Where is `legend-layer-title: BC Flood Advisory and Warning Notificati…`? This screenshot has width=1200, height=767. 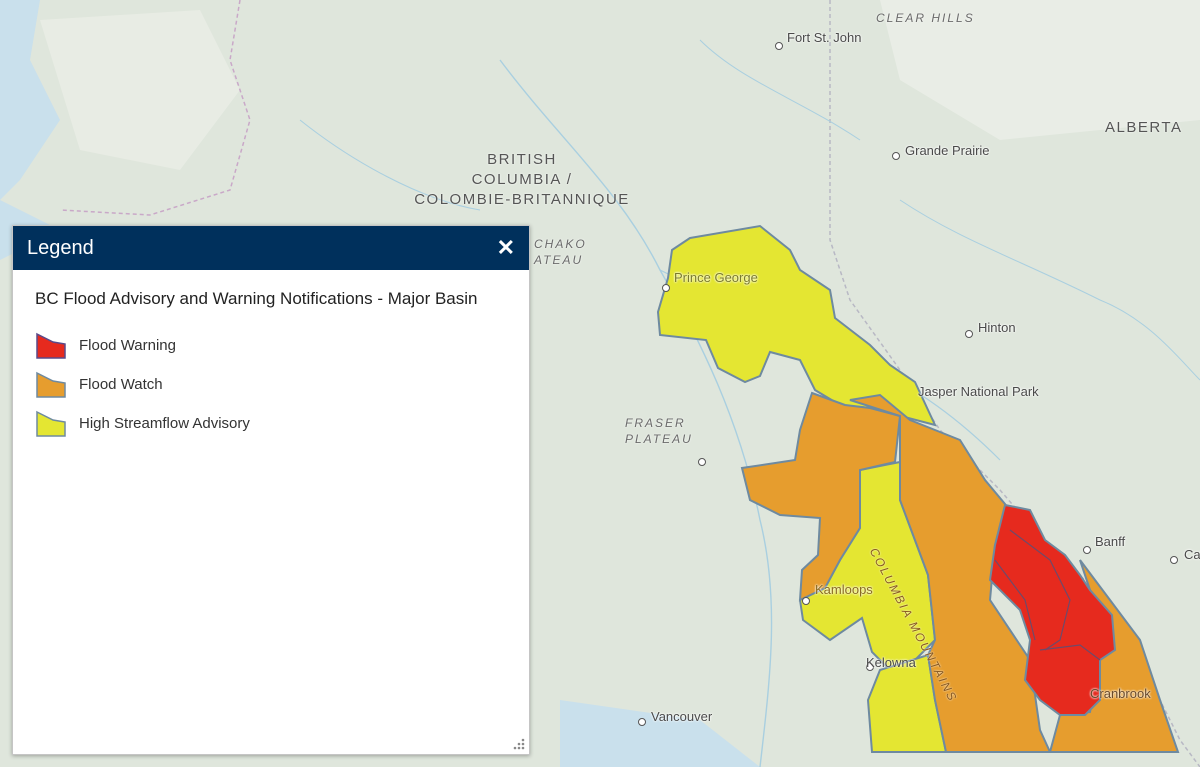 legend-layer-title: BC Flood Advisory and Warning Notificati… is located at coordinates (256, 298).